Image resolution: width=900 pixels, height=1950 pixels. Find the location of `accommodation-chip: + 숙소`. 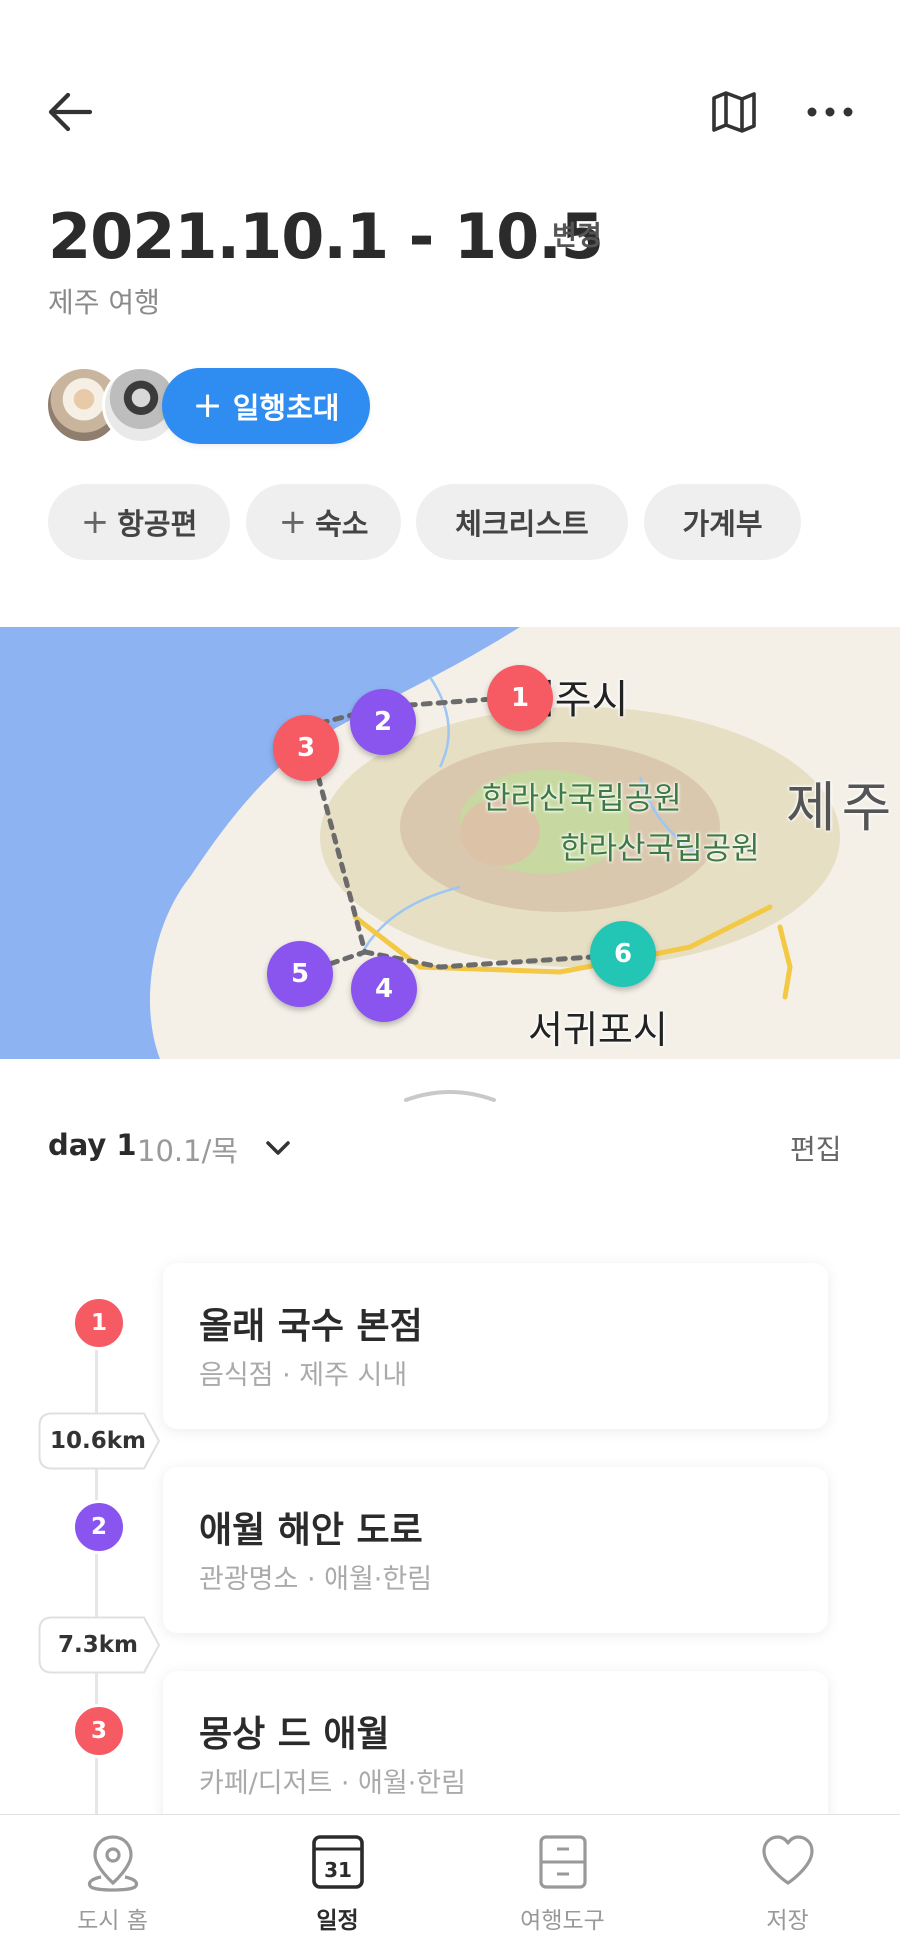

accommodation-chip: + 숙소 is located at coordinates (323, 522).